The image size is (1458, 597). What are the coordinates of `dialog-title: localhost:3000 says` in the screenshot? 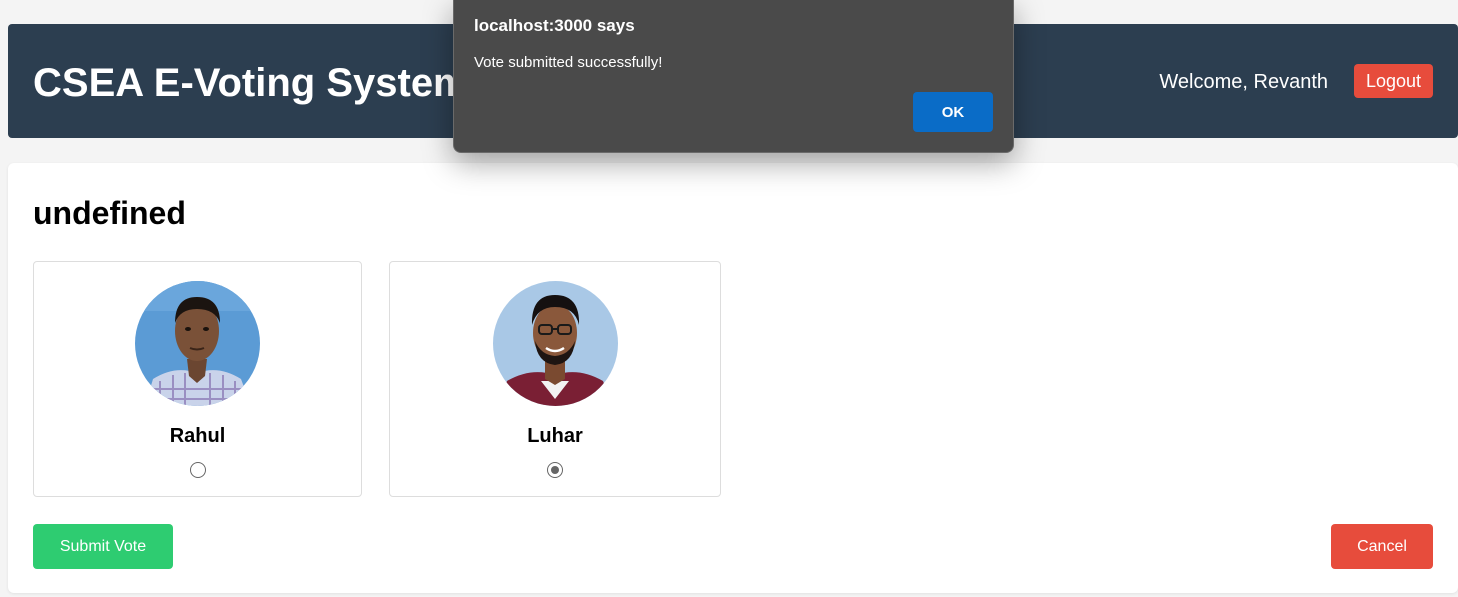 It's located at (554, 25).